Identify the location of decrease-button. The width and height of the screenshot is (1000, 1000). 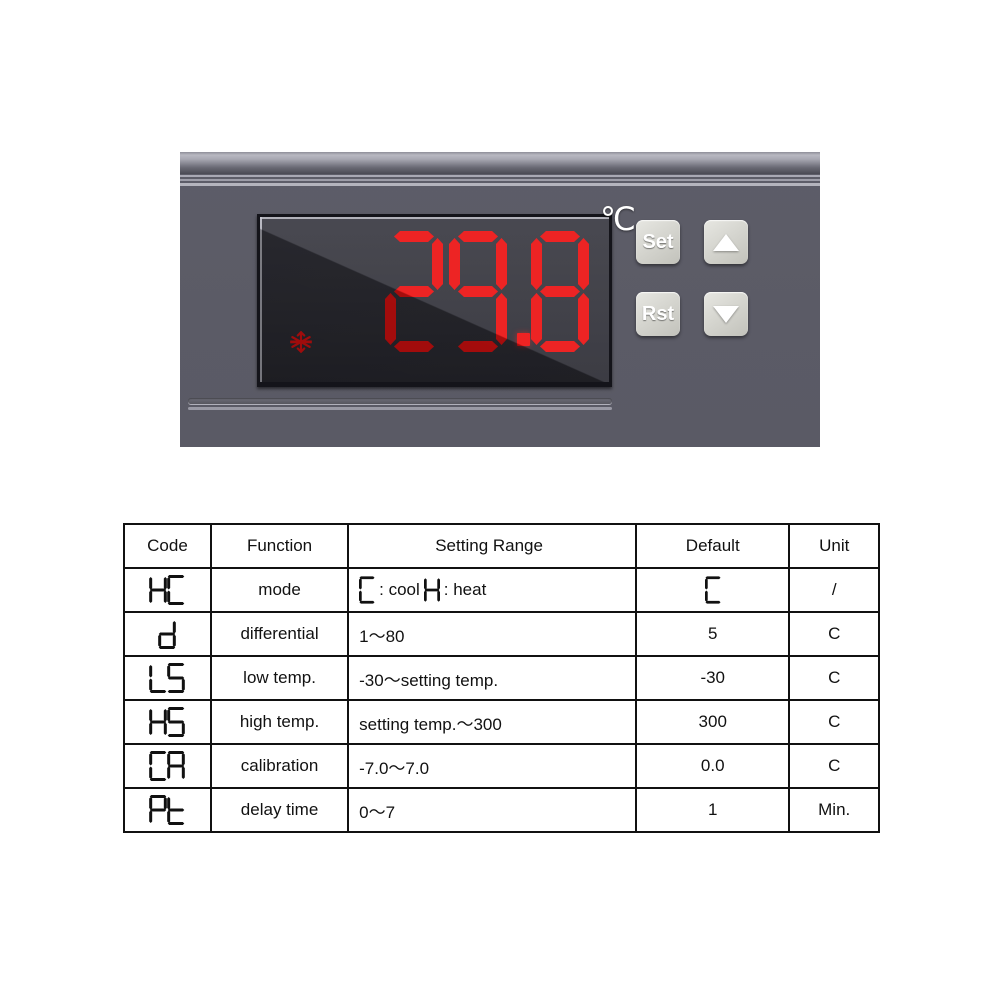
(726, 314).